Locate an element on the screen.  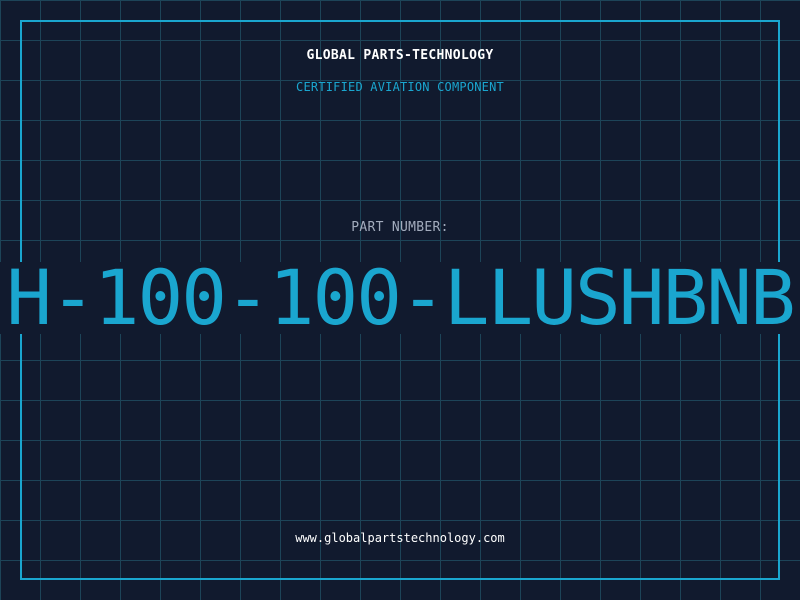
website-link: www.globalpartstechnology.com is located at coordinates (400, 538).